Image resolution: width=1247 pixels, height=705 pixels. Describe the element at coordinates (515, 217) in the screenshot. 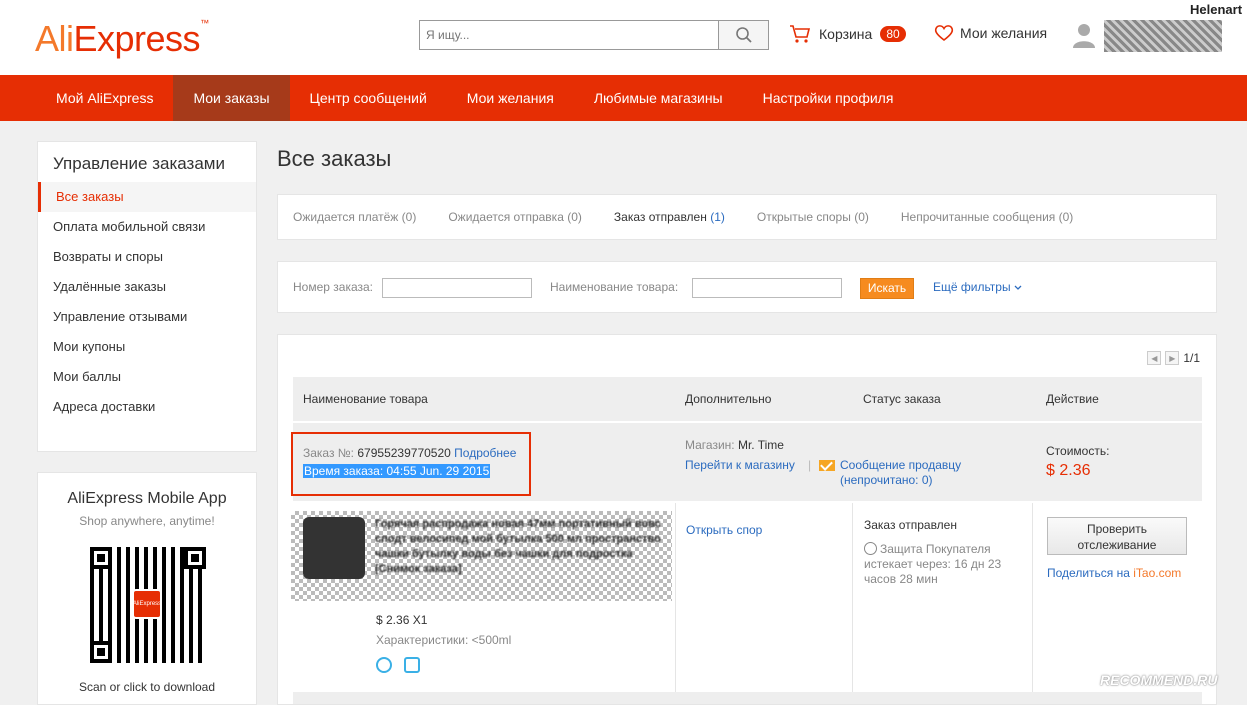

I see `tab-awaiting-shipment: Ожидается отправка (0)` at that location.